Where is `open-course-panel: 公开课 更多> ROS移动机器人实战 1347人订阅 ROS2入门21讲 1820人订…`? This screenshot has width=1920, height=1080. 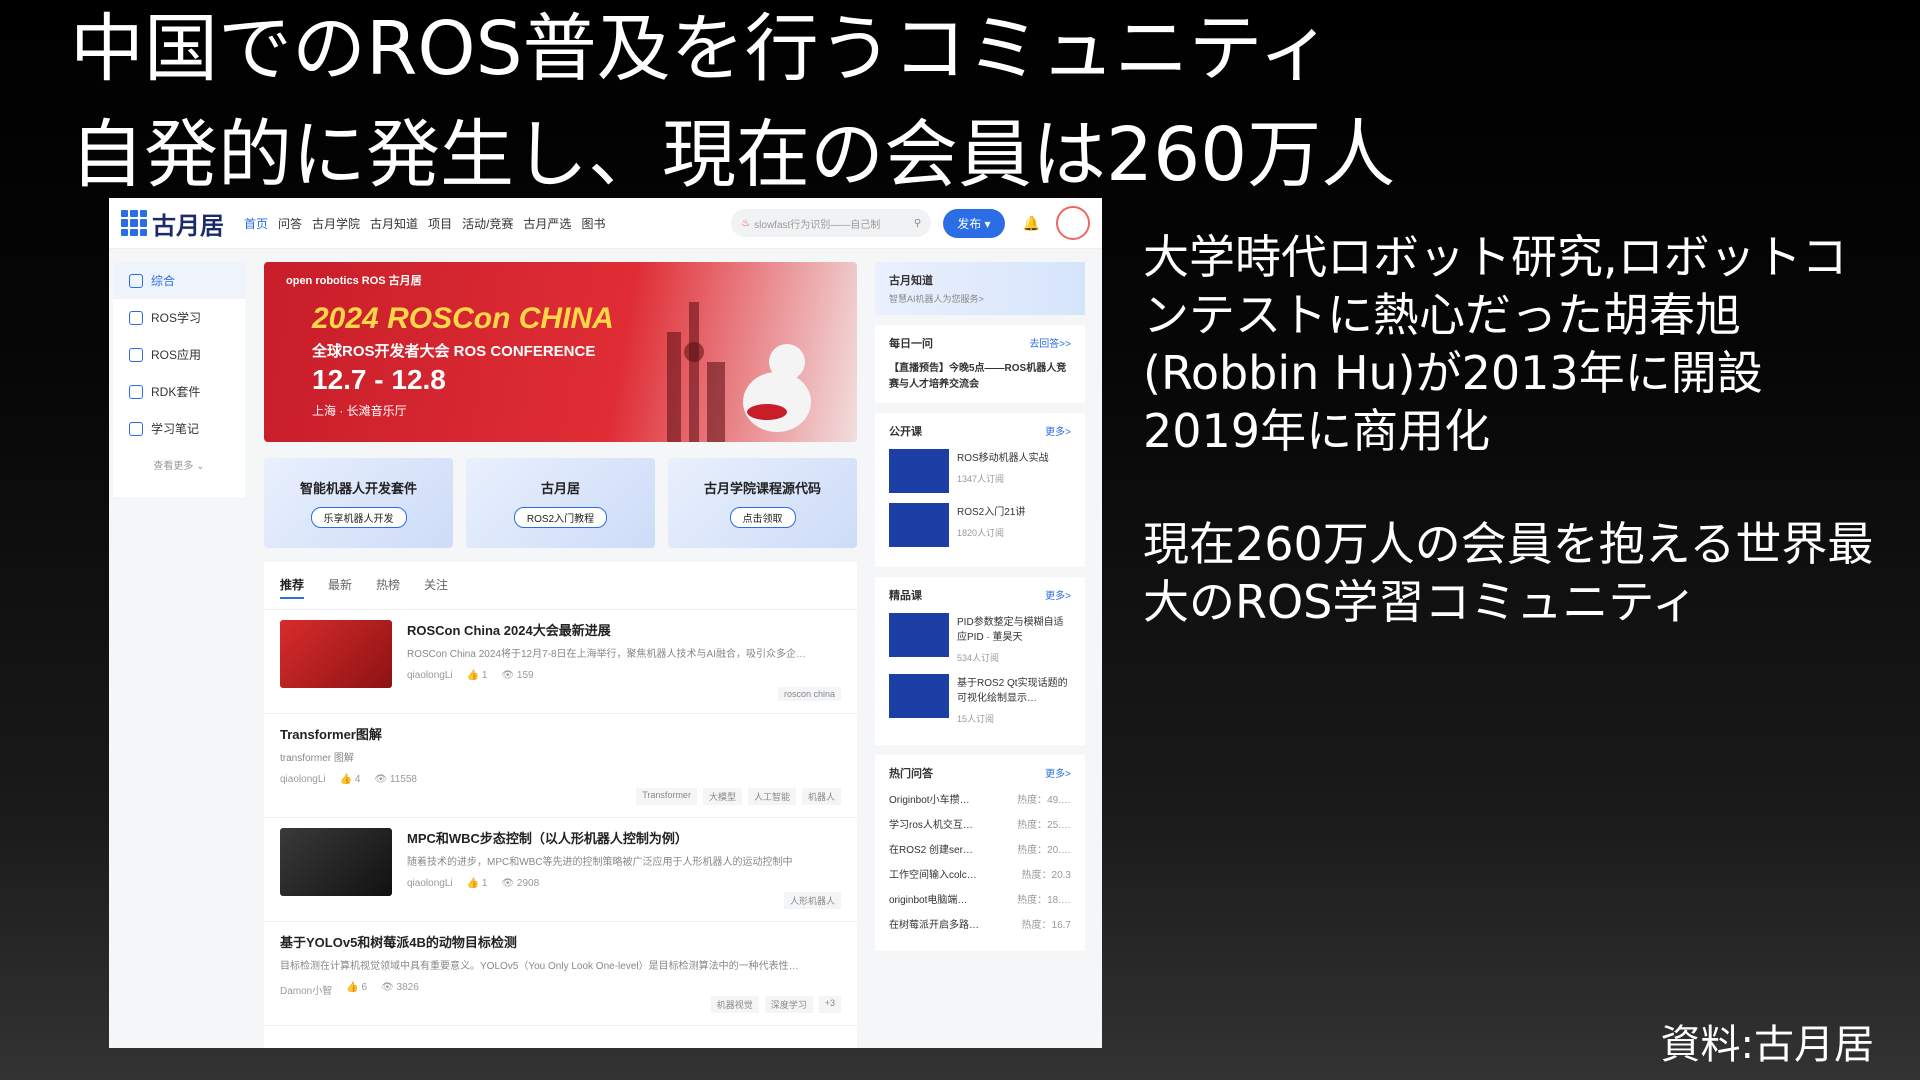 open-course-panel: 公开课 更多> ROS移动机器人实战 1347人订阅 ROS2入门21讲 1820人订… is located at coordinates (980, 490).